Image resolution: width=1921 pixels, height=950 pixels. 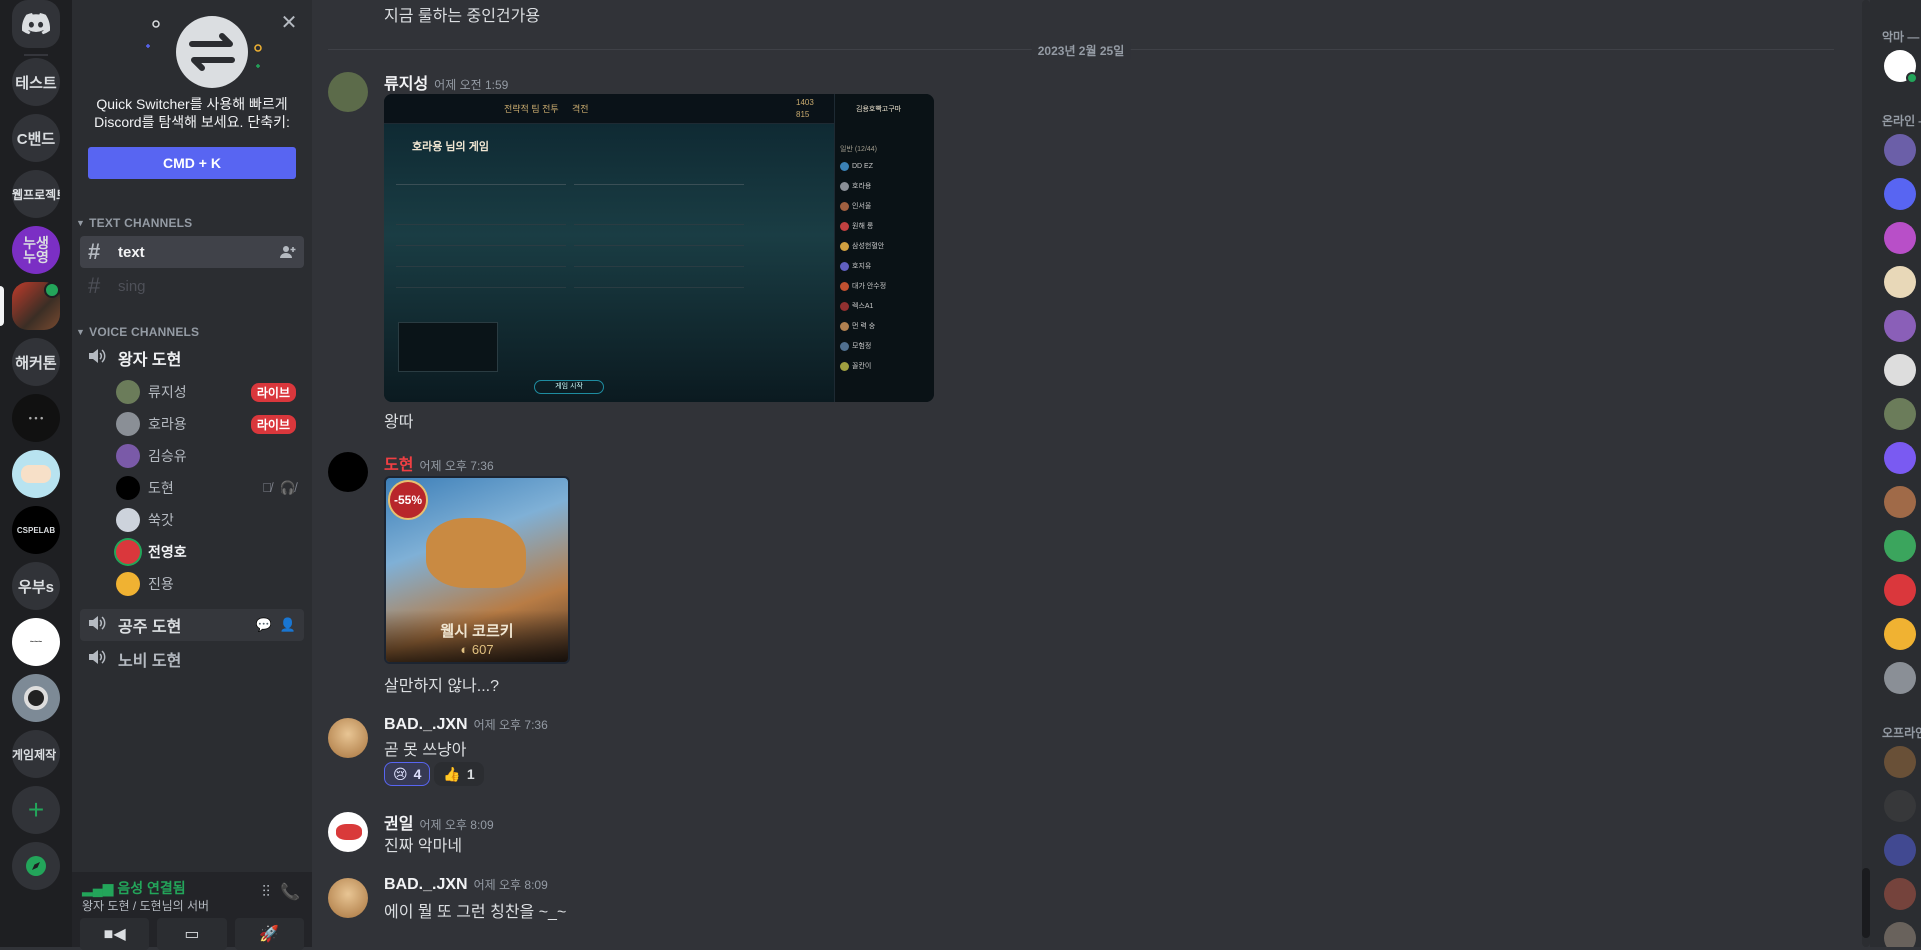 What do you see at coordinates (192, 286) in the screenshot?
I see `channel-sing: # sing` at bounding box center [192, 286].